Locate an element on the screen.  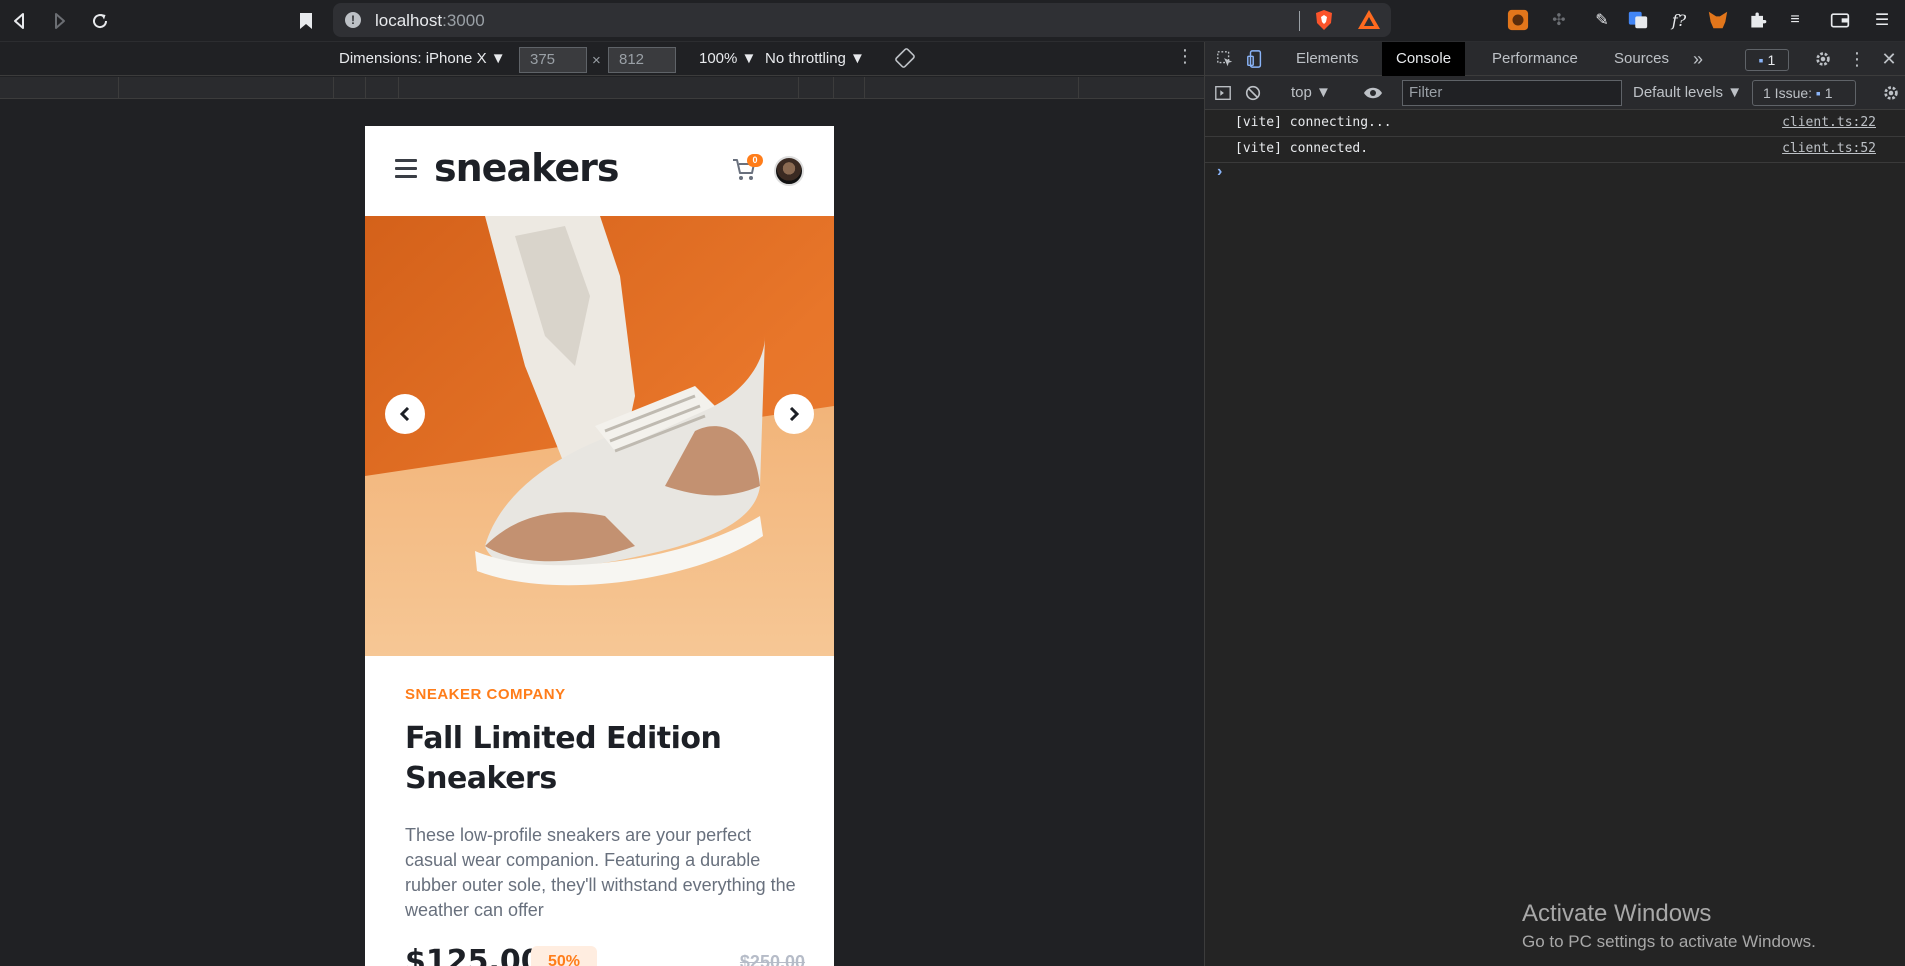
inspect-element-icon is located at coordinates (1225, 59).